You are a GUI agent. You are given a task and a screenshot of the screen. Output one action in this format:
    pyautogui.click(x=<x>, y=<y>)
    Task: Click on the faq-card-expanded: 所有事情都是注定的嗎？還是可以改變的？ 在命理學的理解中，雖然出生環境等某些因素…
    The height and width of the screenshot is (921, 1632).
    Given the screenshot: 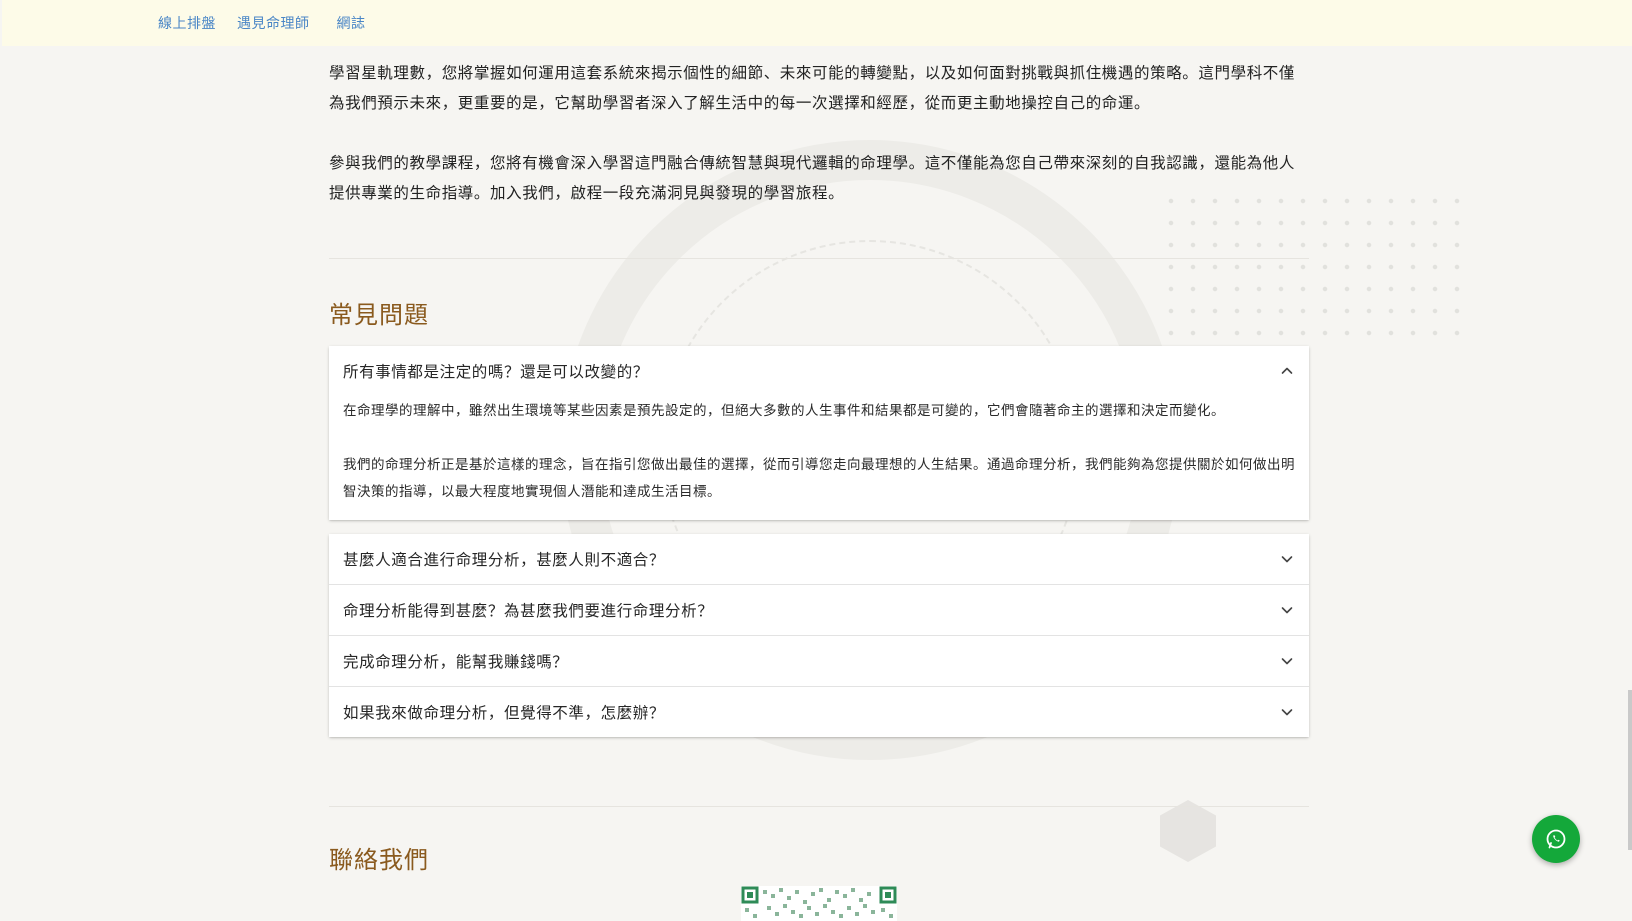 What is the action you would take?
    pyautogui.click(x=819, y=433)
    